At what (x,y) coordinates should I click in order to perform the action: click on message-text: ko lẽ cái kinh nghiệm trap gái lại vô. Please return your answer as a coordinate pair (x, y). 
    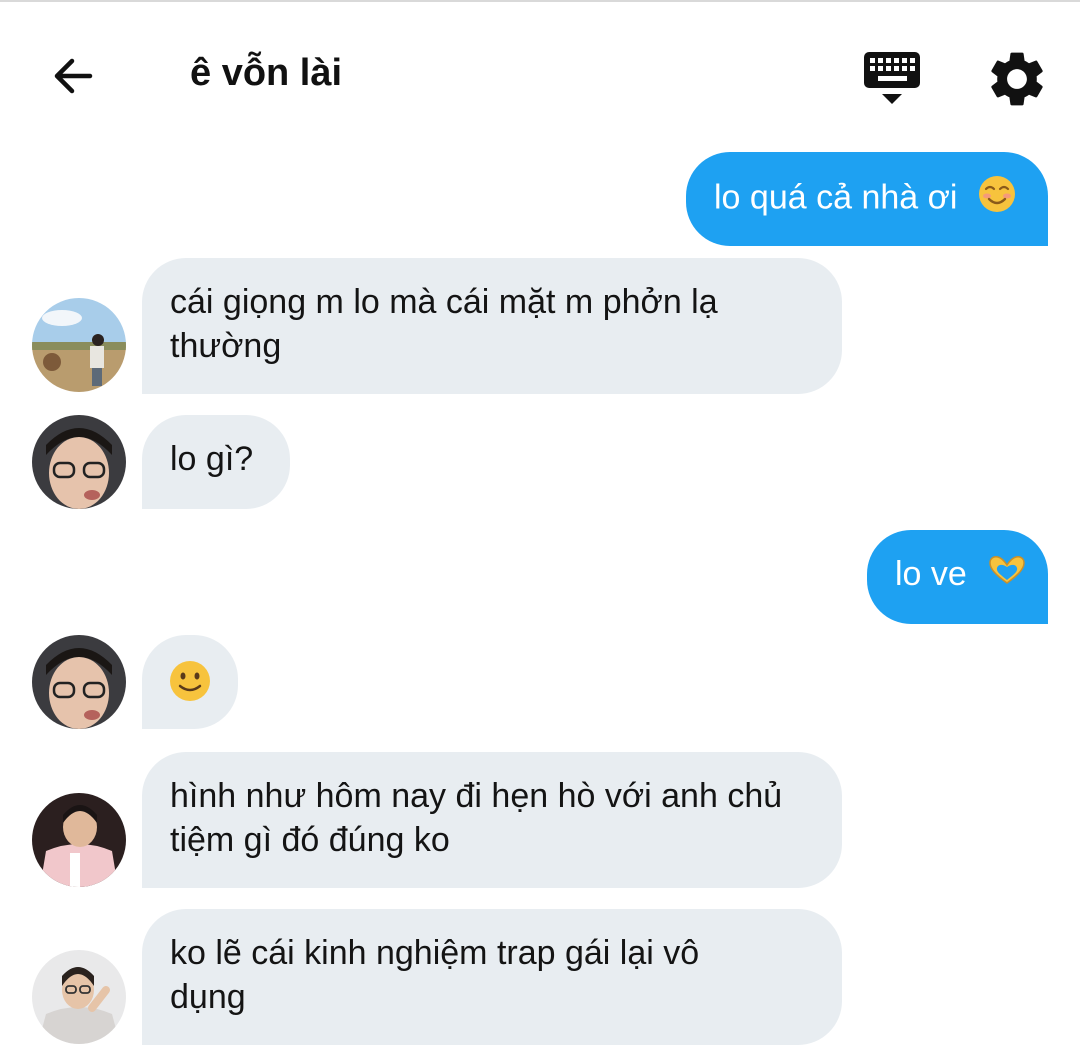
    Looking at the image, I should click on (435, 953).